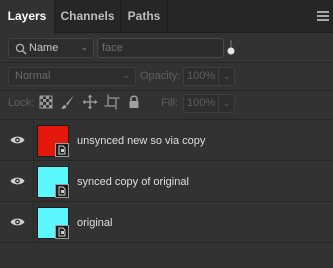 Image resolution: width=333 pixels, height=268 pixels. I want to click on empty-layers-area, so click(166, 256).